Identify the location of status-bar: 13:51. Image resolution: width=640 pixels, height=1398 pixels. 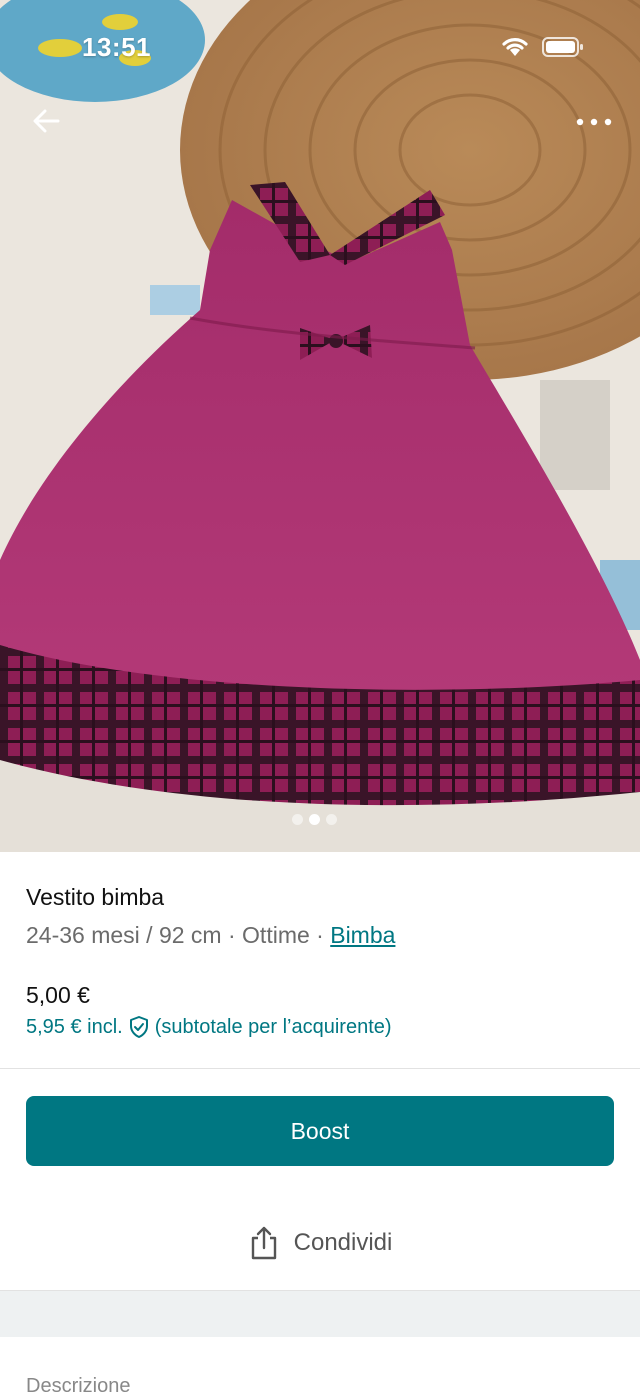
(320, 48).